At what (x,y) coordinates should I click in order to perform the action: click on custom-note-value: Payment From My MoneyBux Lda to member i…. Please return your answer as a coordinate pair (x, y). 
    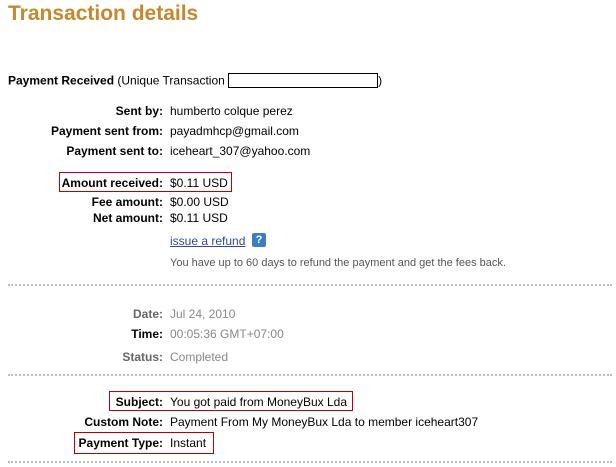
    Looking at the image, I should click on (324, 422).